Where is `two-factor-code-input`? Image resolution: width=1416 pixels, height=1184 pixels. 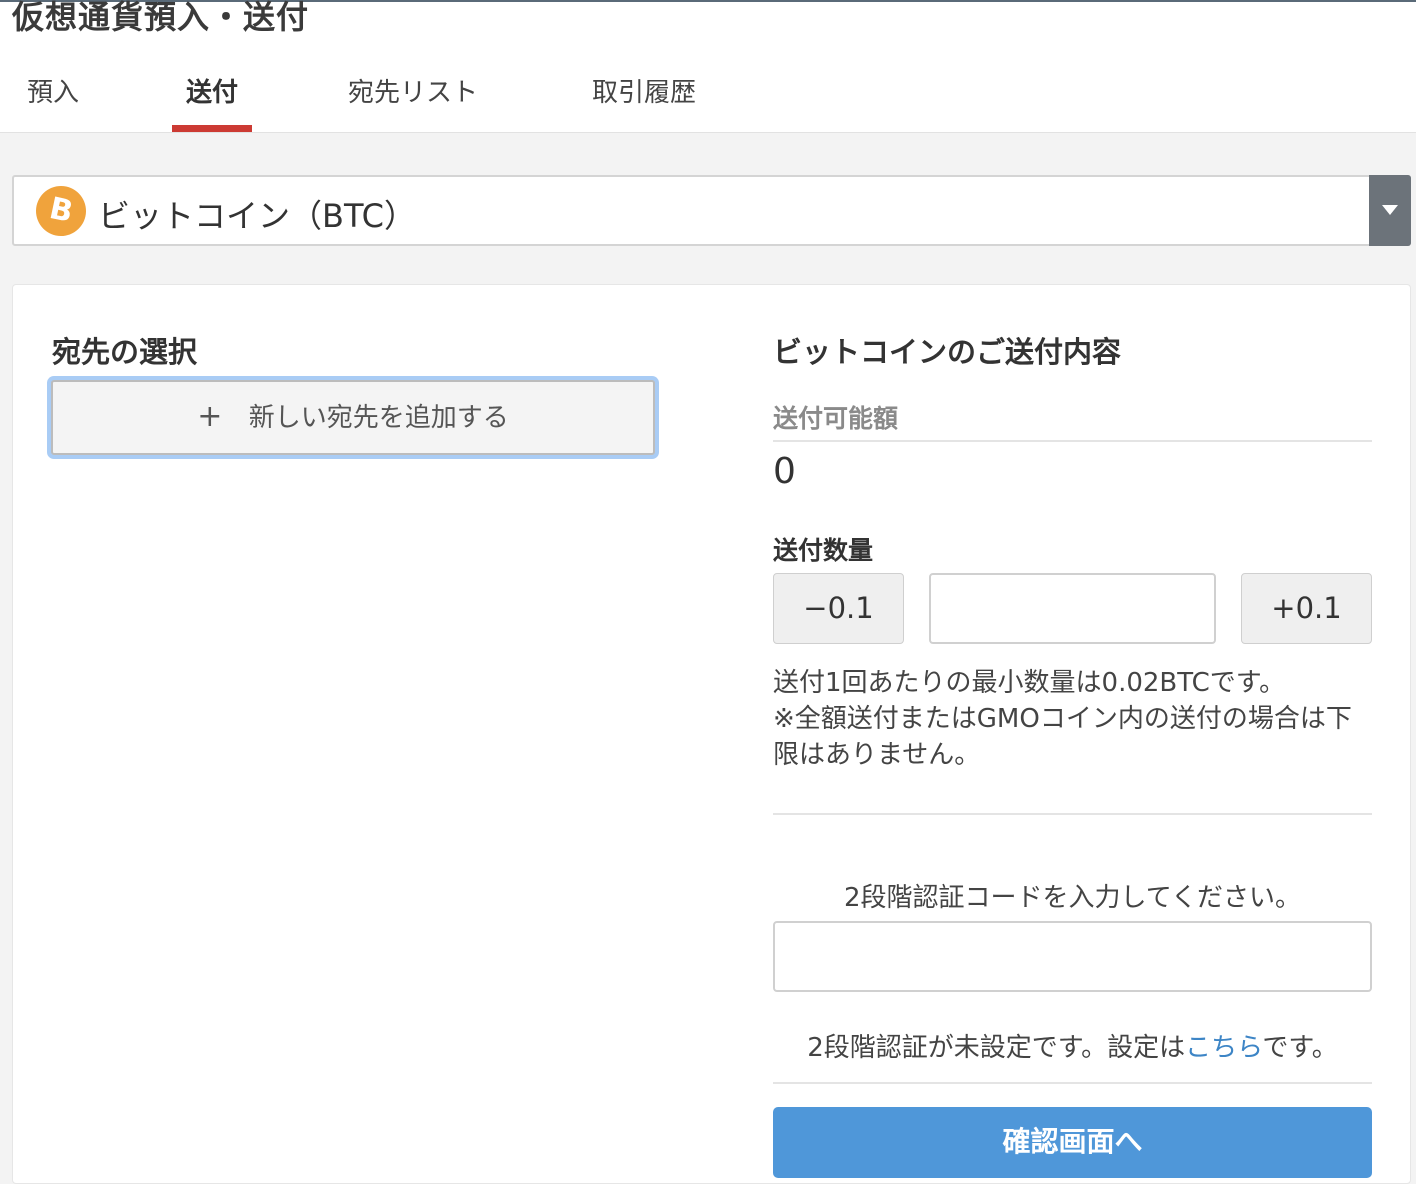
two-factor-code-input is located at coordinates (1072, 956).